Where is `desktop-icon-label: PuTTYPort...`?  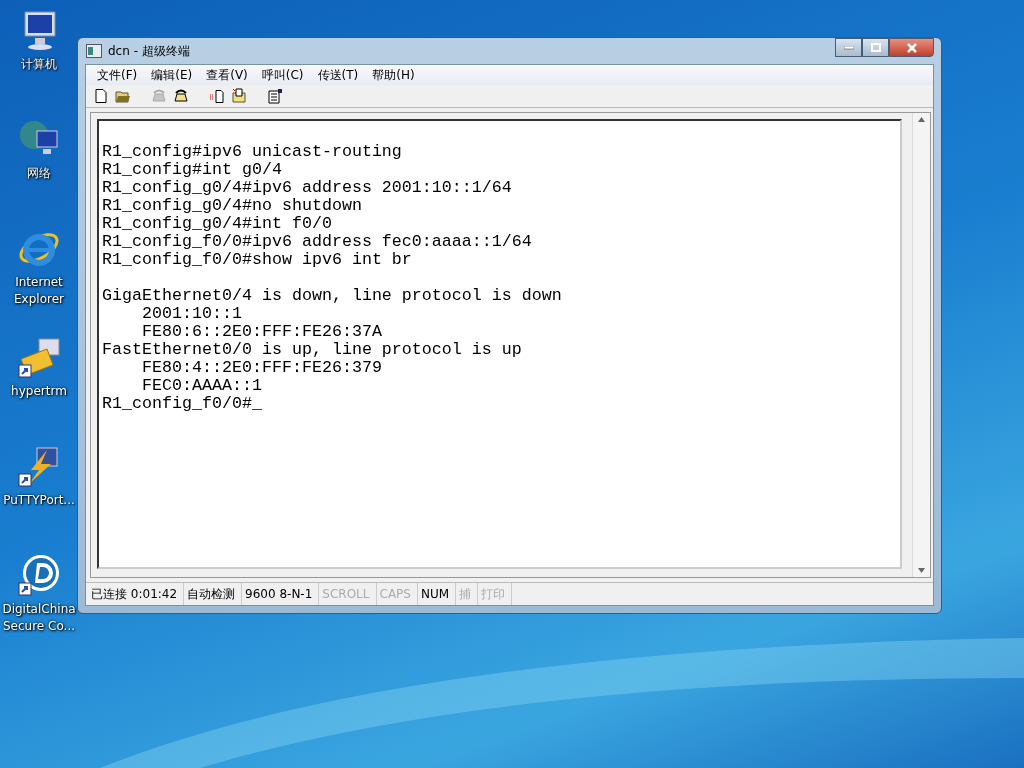 desktop-icon-label: PuTTYPort... is located at coordinates (39, 500).